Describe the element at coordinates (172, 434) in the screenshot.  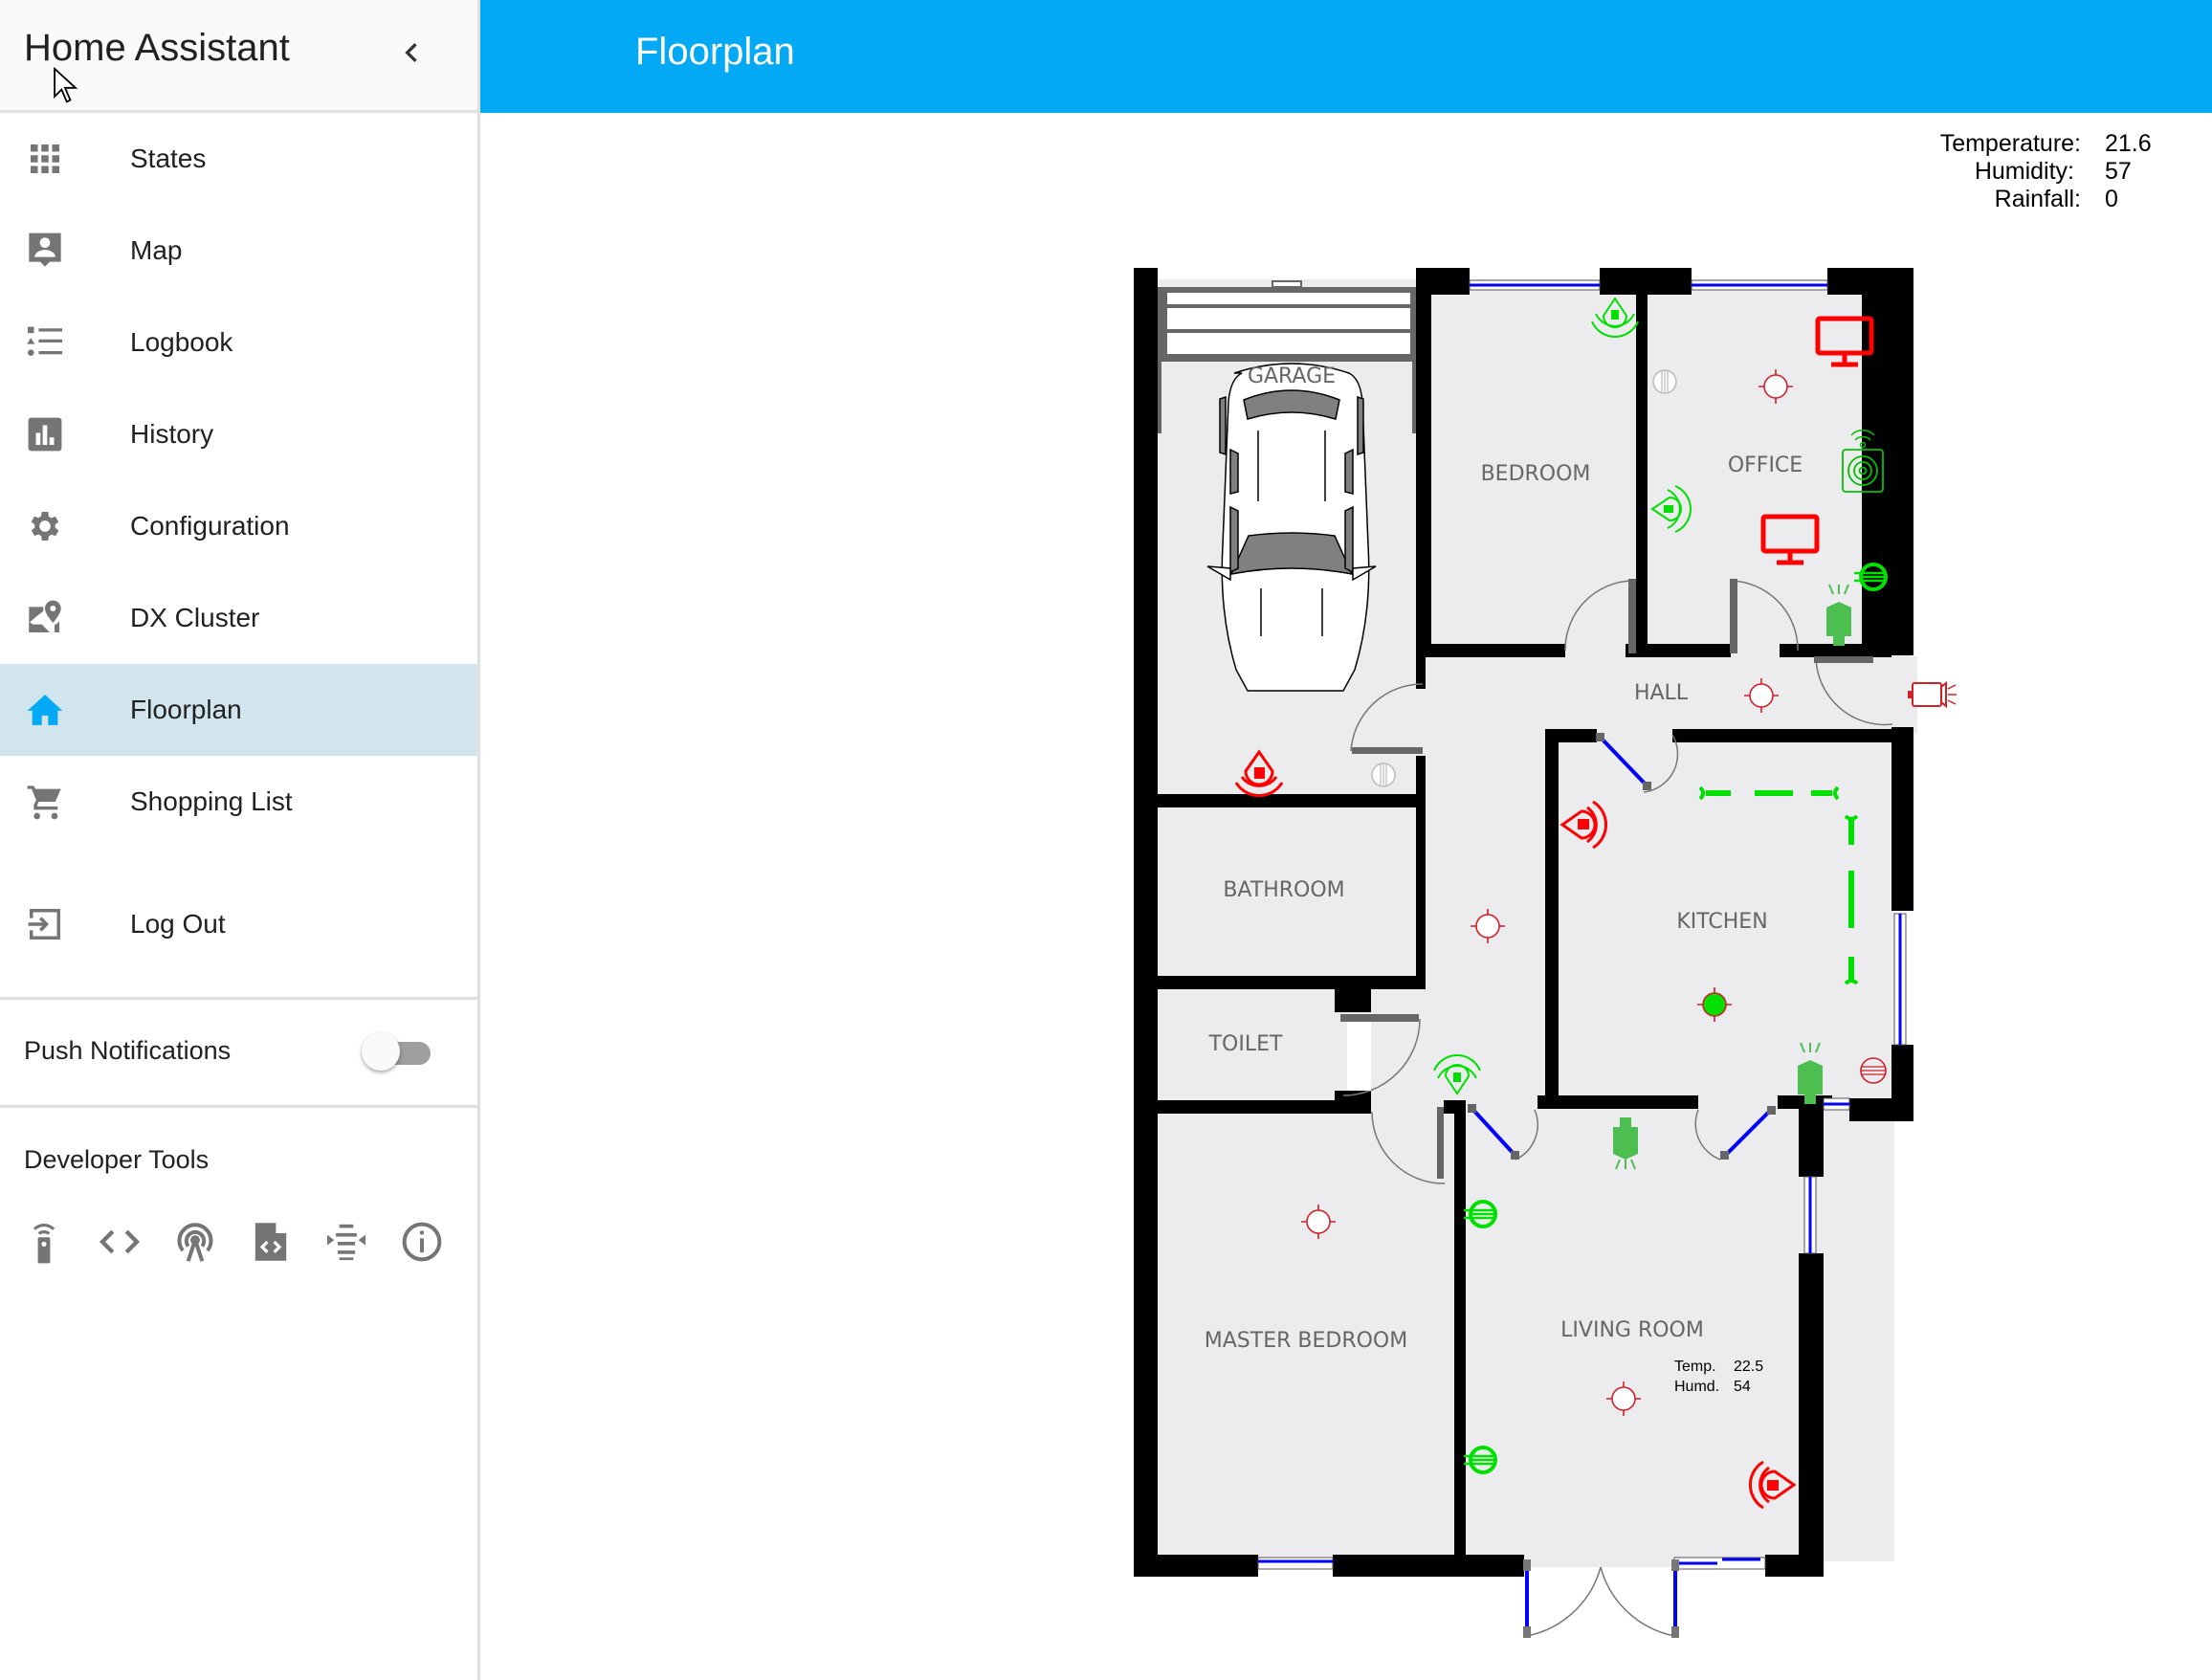
I see `sidebar-item-label: History` at that location.